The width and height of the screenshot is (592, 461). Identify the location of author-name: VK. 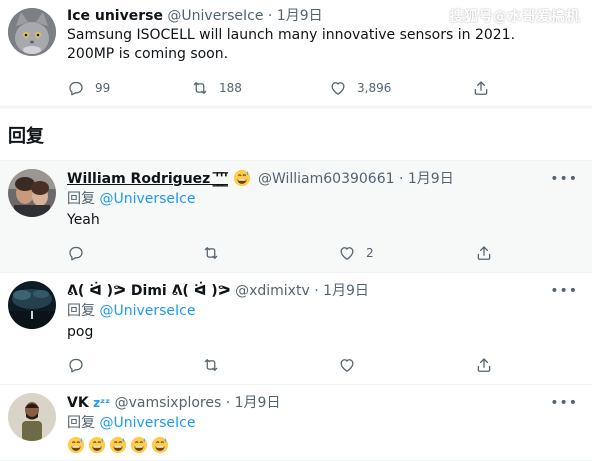
(78, 403).